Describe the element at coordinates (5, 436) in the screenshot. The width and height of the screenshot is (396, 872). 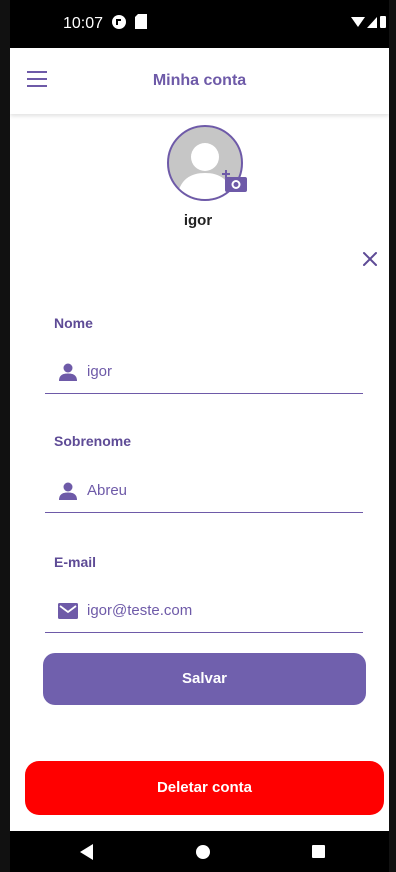
I see `device-frame-left` at that location.